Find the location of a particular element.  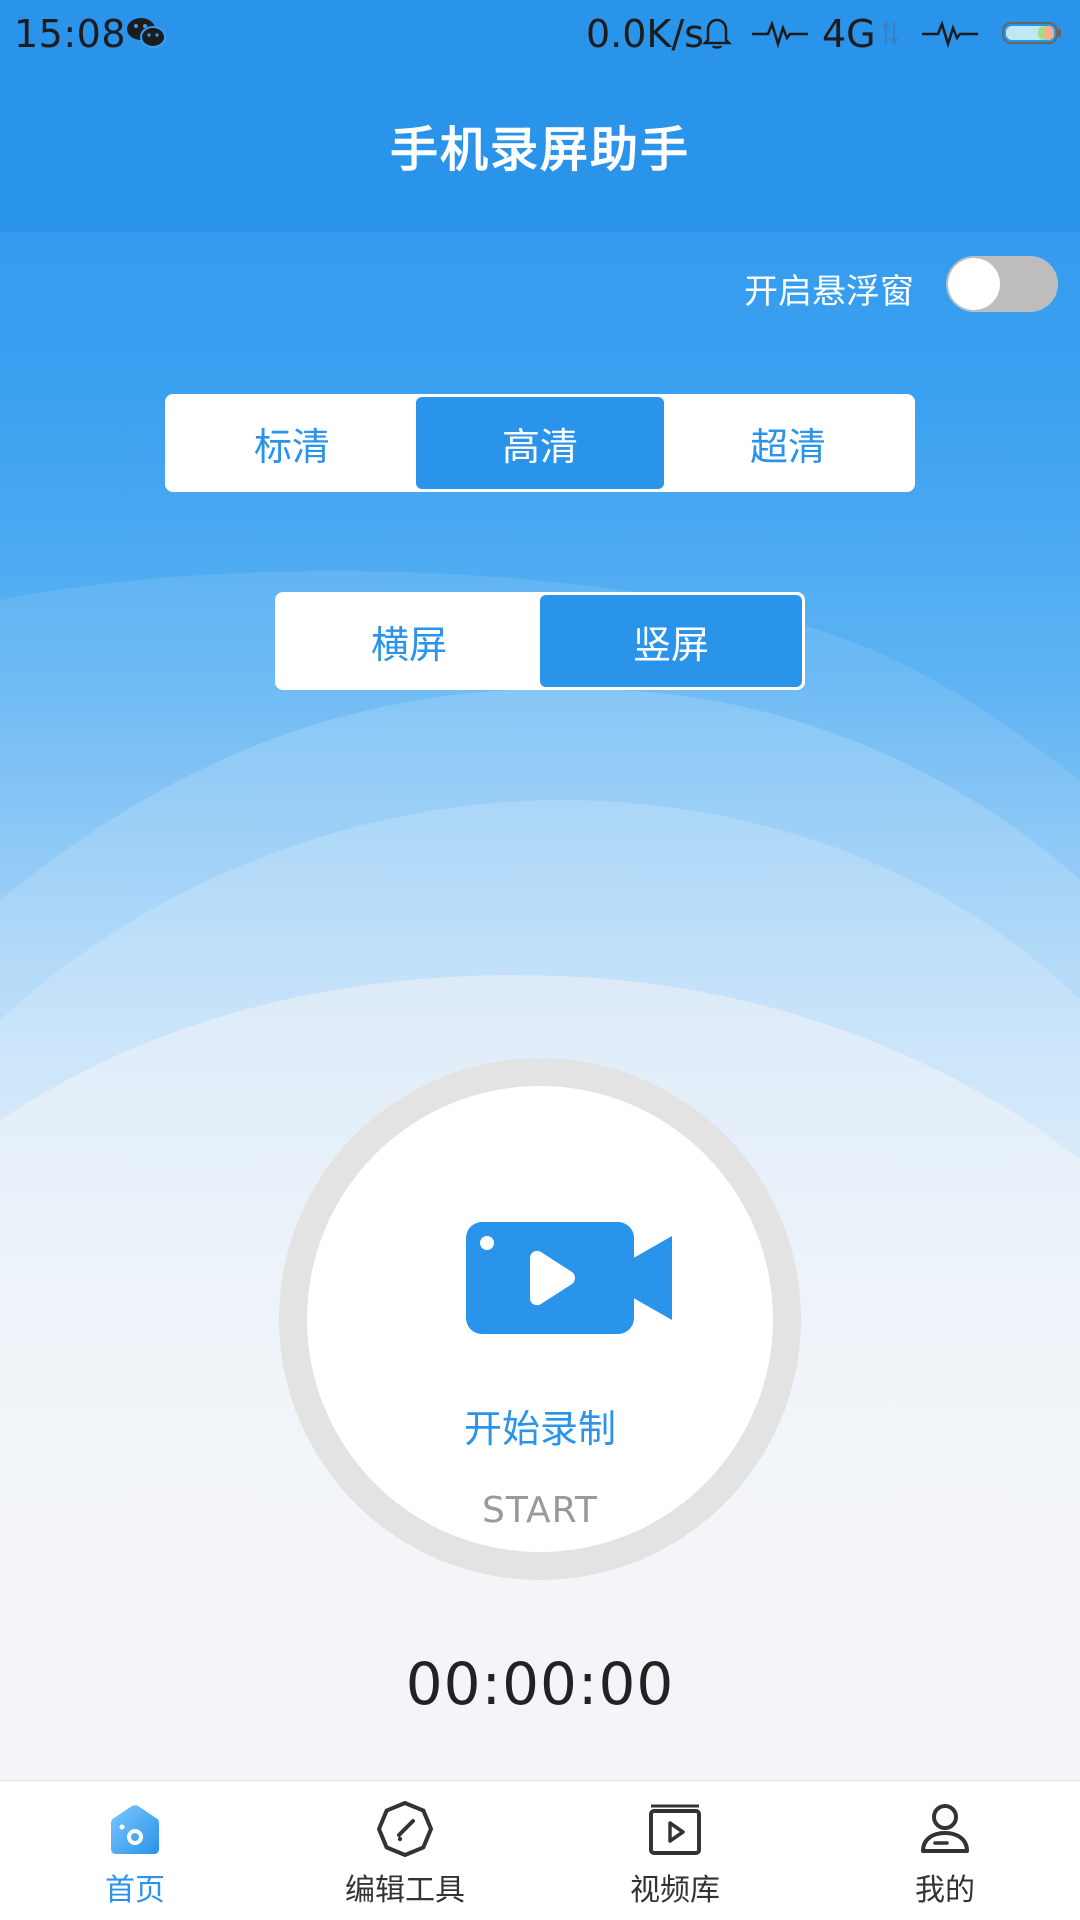

bell-icon is located at coordinates (717, 33).